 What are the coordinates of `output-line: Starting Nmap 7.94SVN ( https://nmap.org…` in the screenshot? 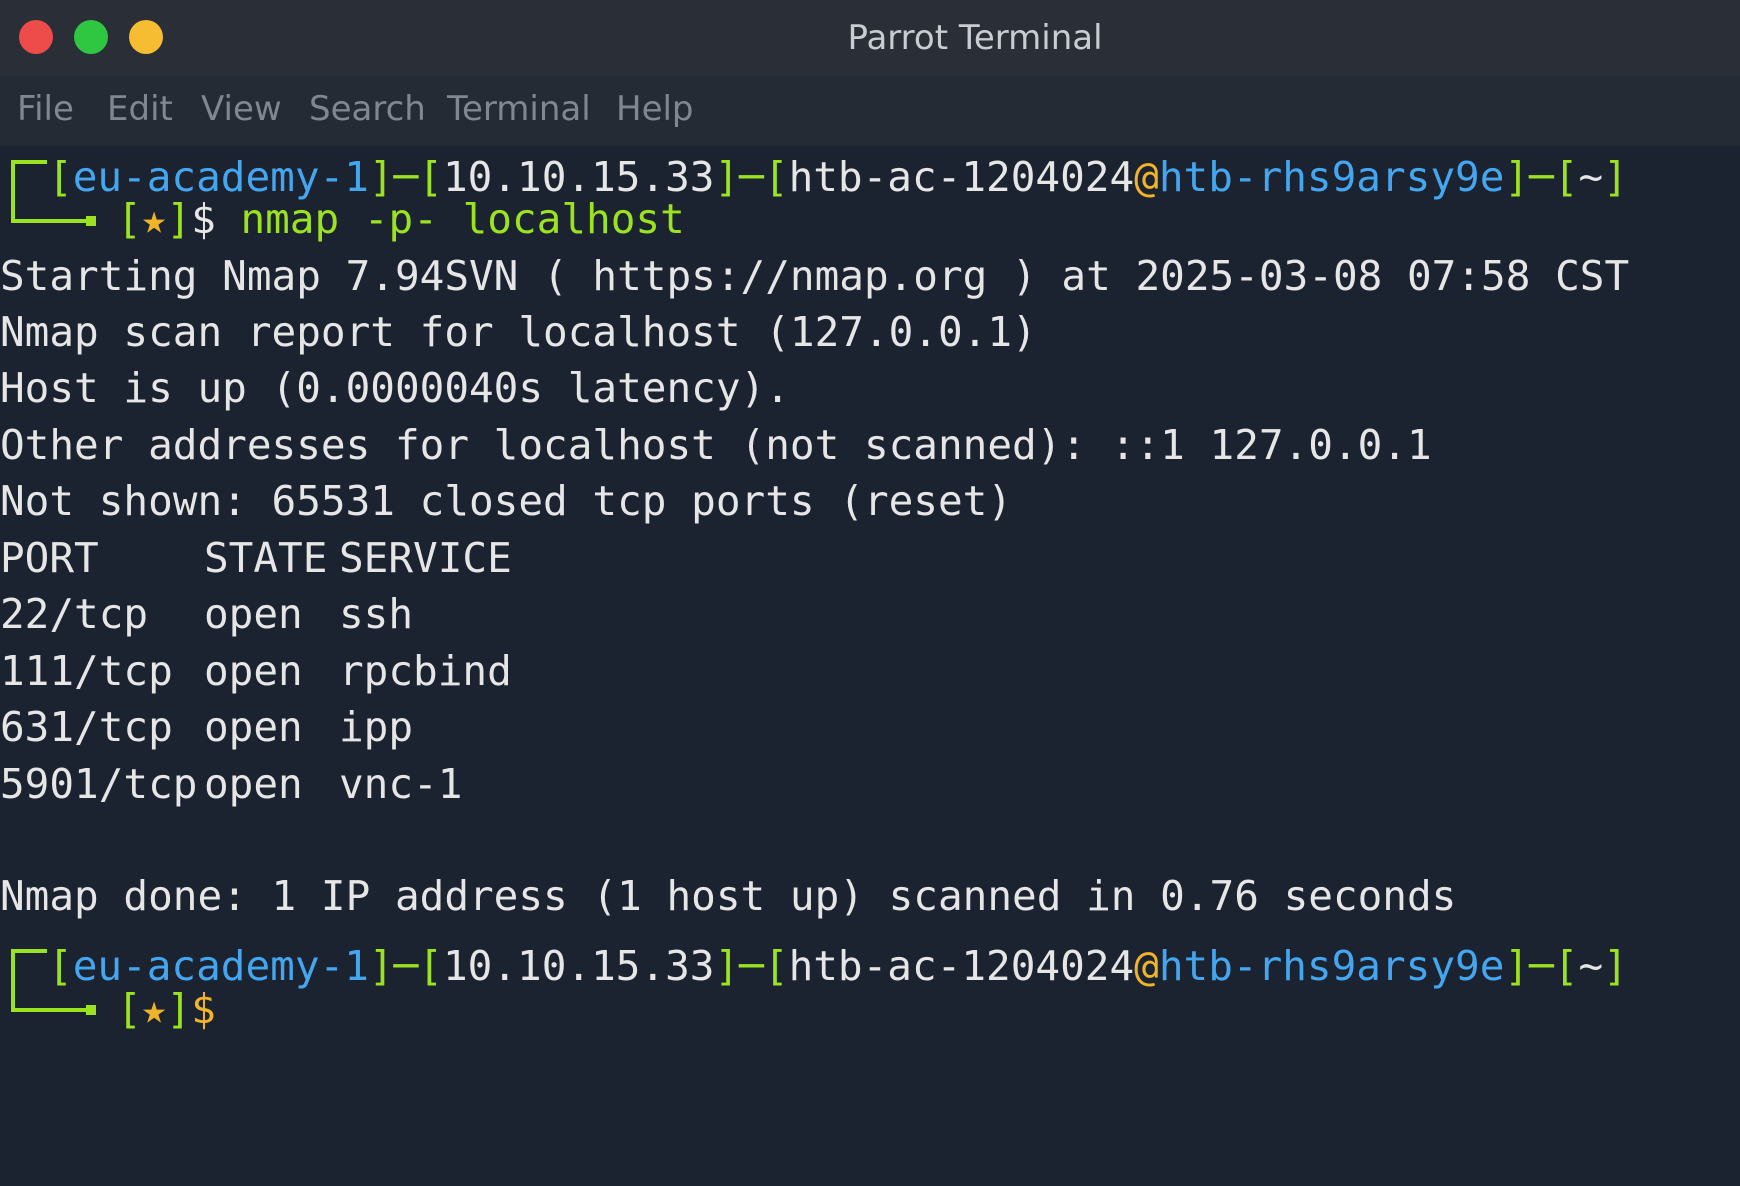 It's located at (815, 276).